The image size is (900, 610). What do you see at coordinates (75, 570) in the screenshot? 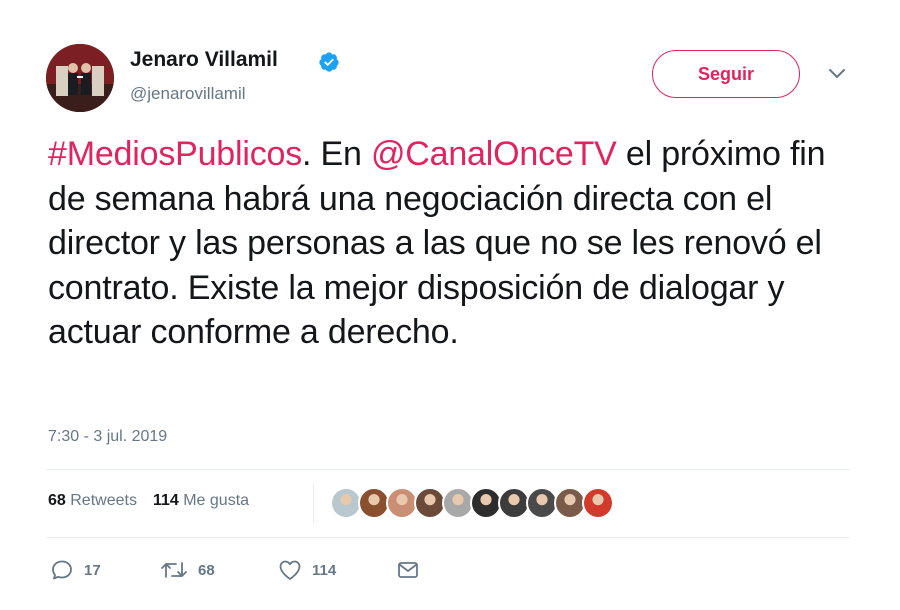
I see `reply-button: 17` at bounding box center [75, 570].